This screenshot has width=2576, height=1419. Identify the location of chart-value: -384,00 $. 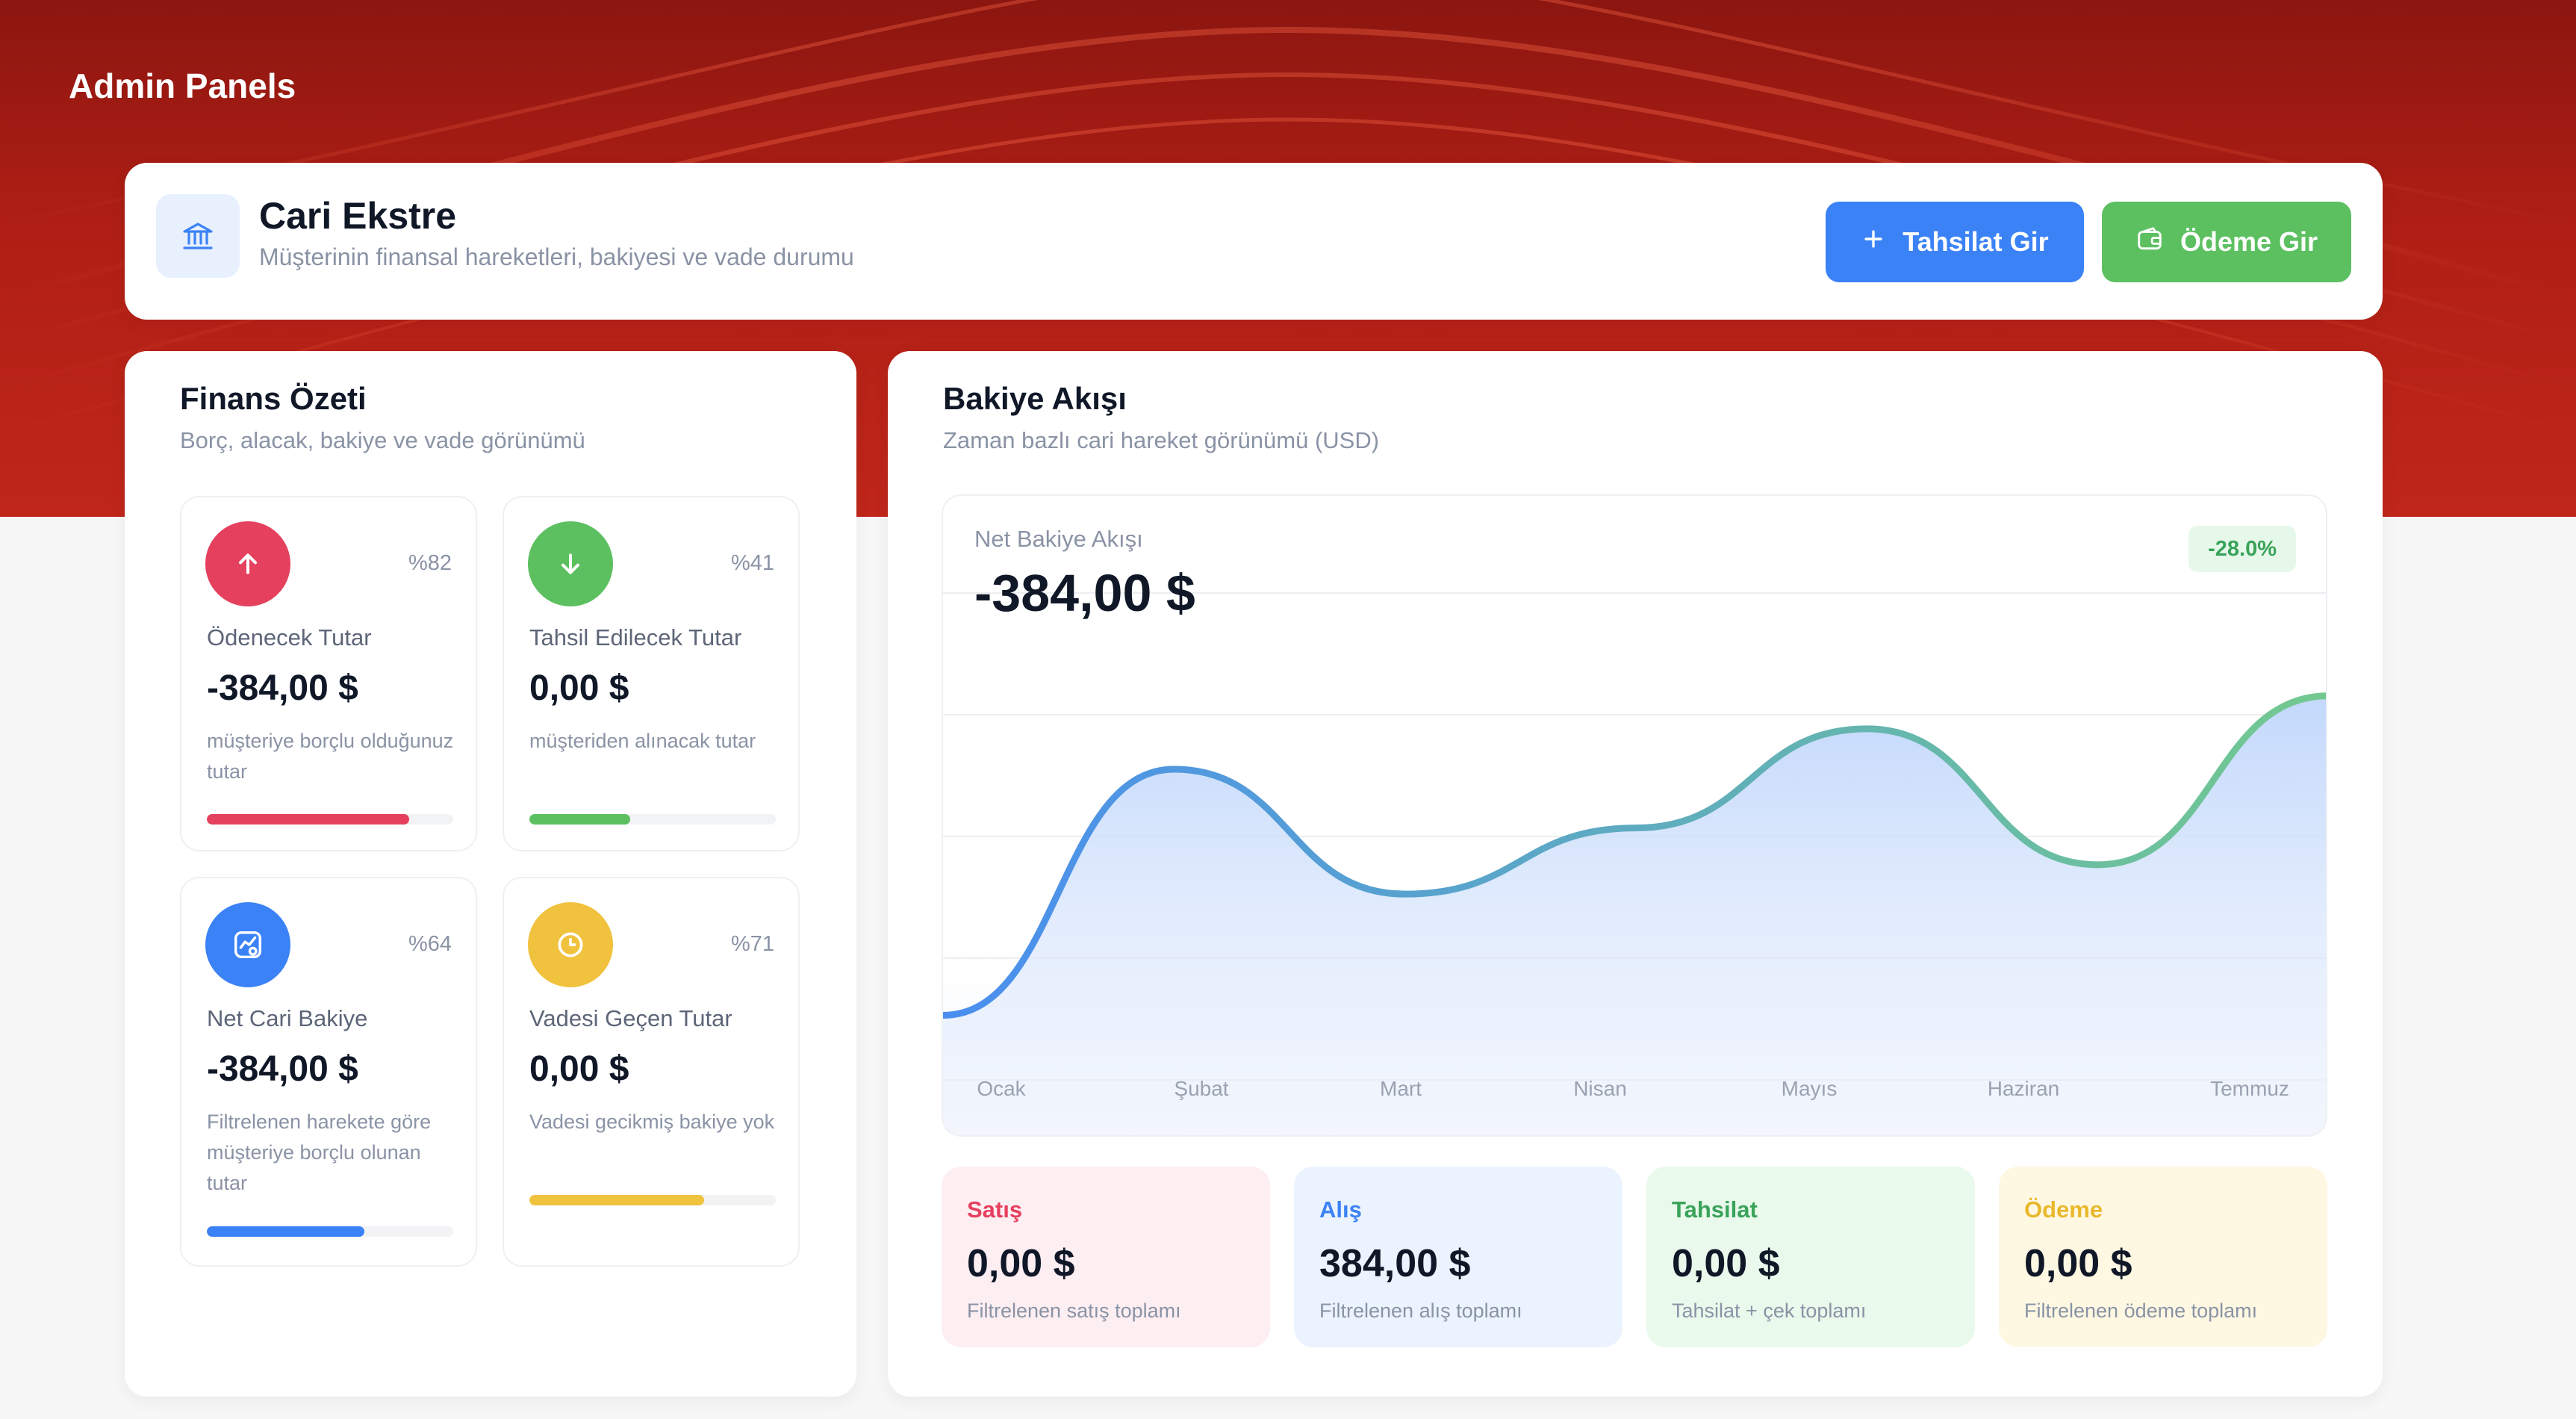
(1084, 593).